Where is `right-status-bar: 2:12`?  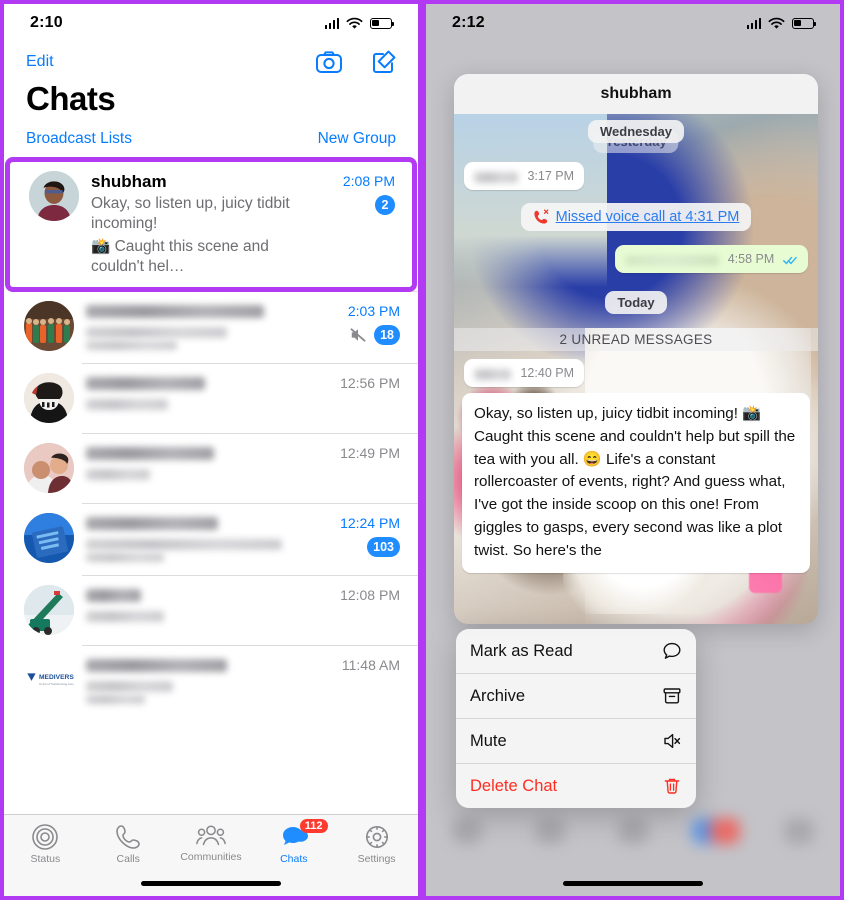 right-status-bar: 2:12 is located at coordinates (633, 23).